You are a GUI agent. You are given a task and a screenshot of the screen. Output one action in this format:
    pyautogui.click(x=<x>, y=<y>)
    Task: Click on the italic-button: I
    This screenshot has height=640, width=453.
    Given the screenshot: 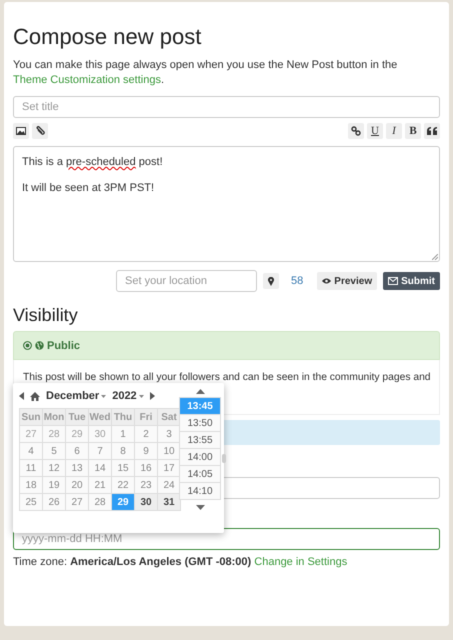 What is the action you would take?
    pyautogui.click(x=394, y=131)
    